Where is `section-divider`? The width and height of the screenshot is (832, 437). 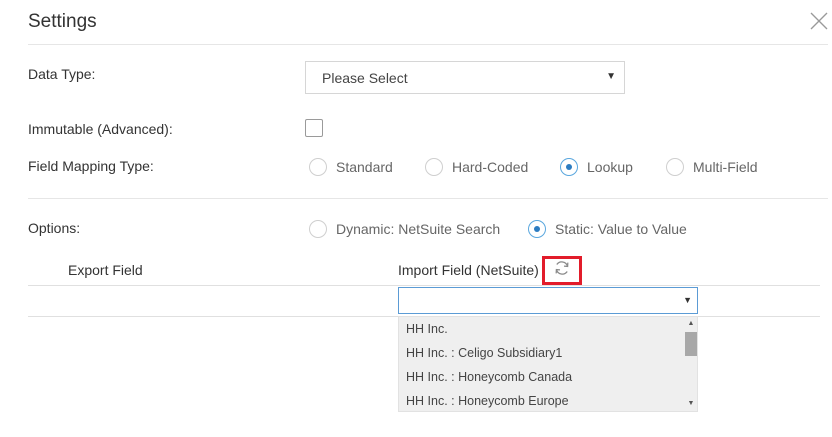 section-divider is located at coordinates (428, 198).